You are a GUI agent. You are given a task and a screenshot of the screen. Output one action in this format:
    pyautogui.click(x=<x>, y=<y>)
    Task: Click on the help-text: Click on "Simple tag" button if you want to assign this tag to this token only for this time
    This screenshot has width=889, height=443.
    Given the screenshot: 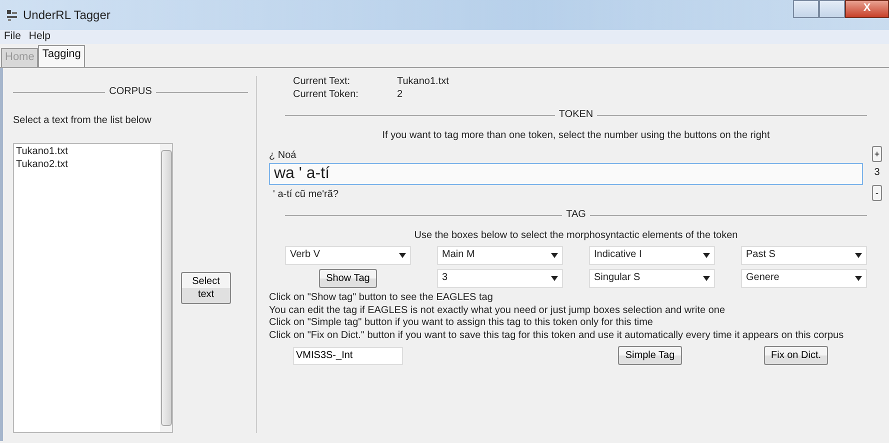 What is the action you would take?
    pyautogui.click(x=461, y=323)
    